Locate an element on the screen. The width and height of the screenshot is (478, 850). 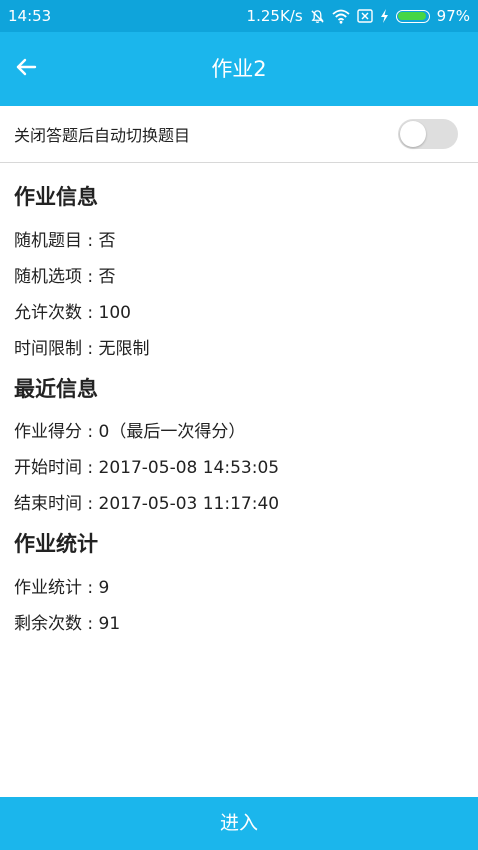
start-time-line: 开始时间 : 2017-05-08 14:53:05 is located at coordinates (147, 468).